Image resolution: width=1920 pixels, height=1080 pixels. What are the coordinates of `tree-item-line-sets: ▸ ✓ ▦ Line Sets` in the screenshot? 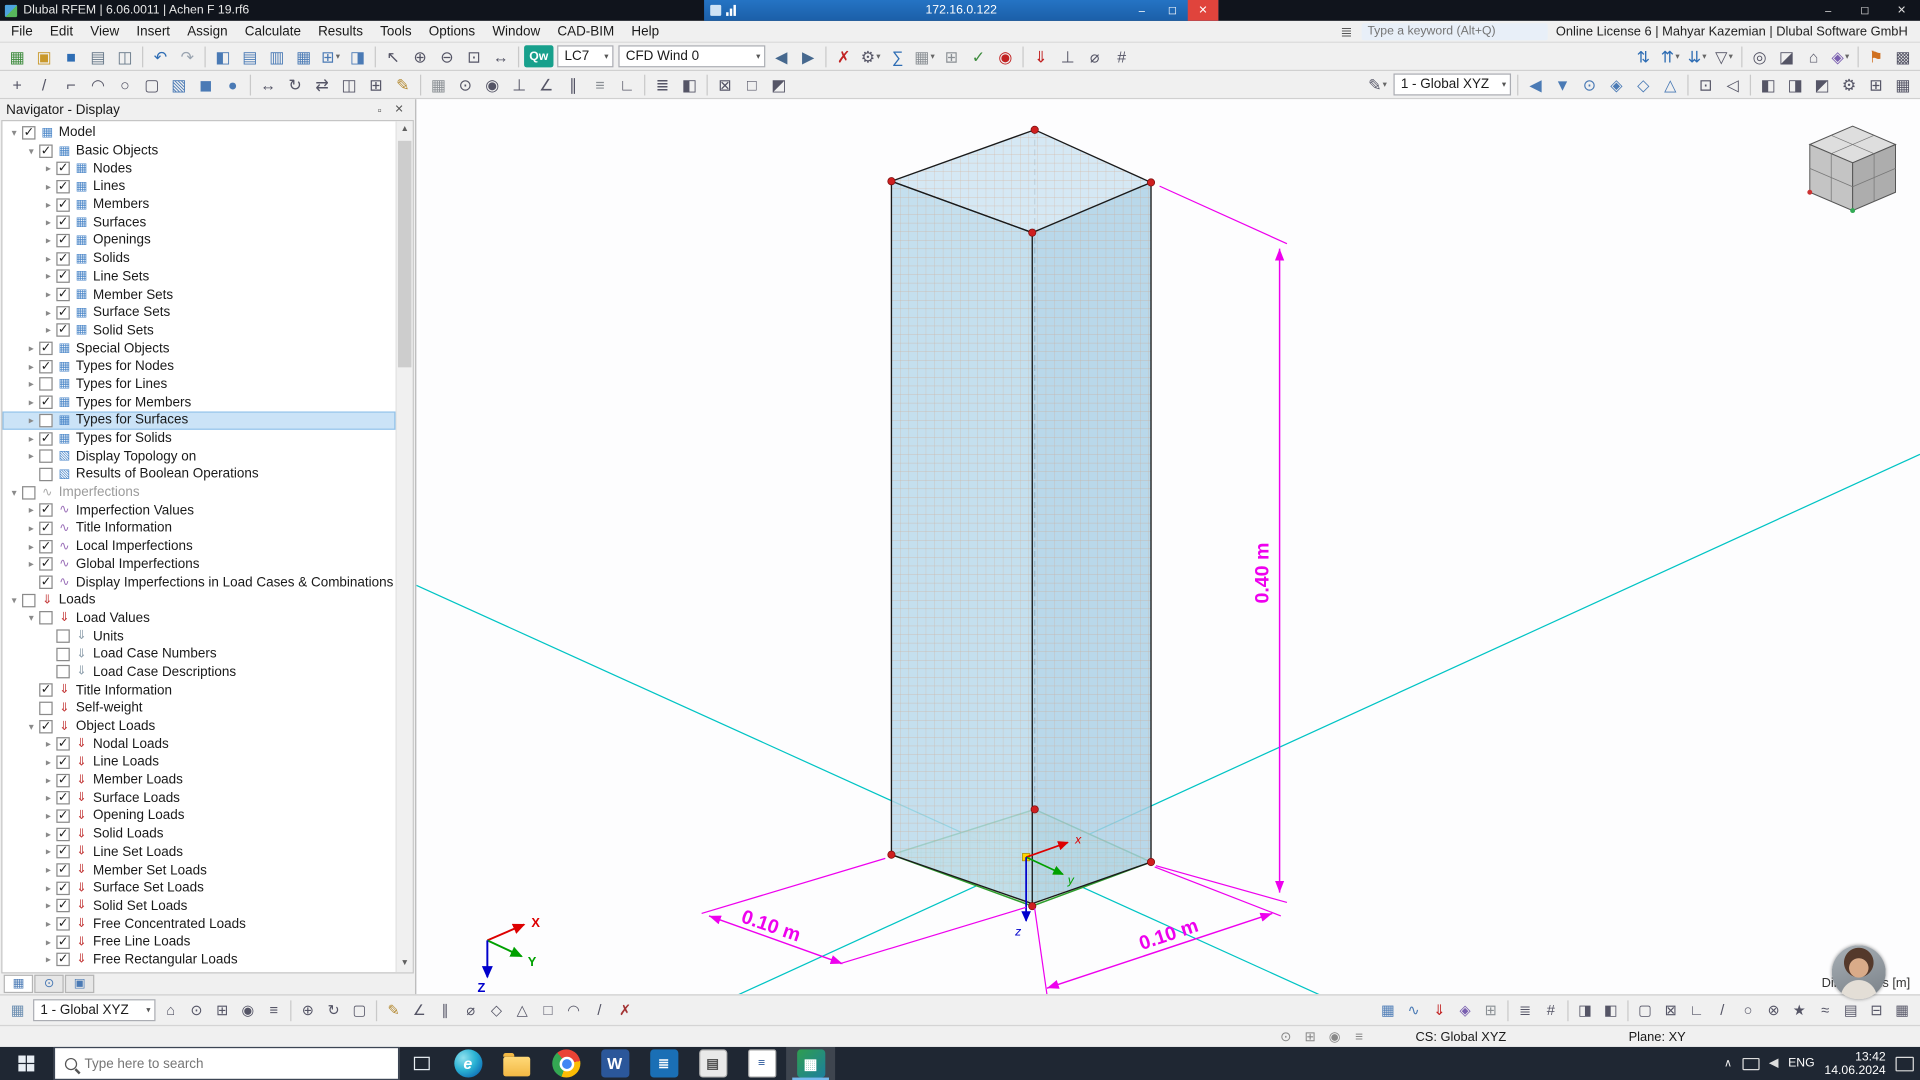 It's located at (198, 277).